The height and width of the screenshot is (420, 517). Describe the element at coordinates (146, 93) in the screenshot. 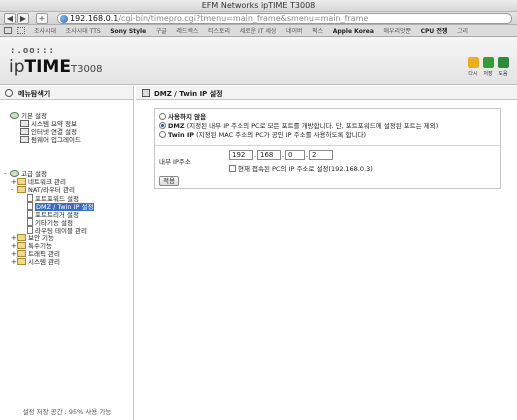

I see `settings-page-icon` at that location.